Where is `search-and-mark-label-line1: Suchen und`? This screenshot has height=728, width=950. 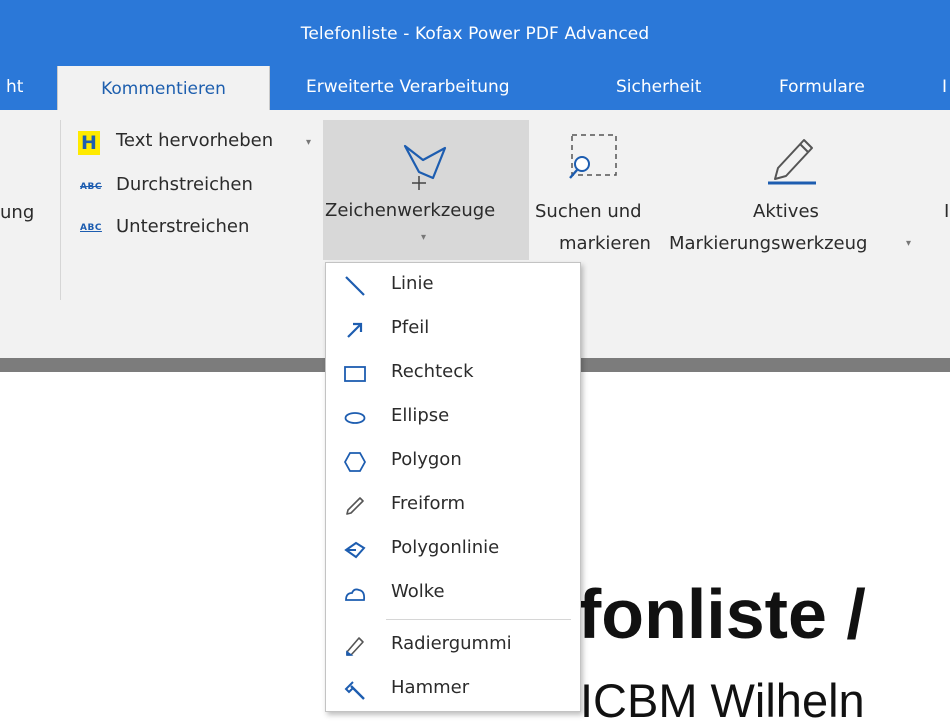
search-and-mark-label-line1: Suchen und is located at coordinates (588, 211).